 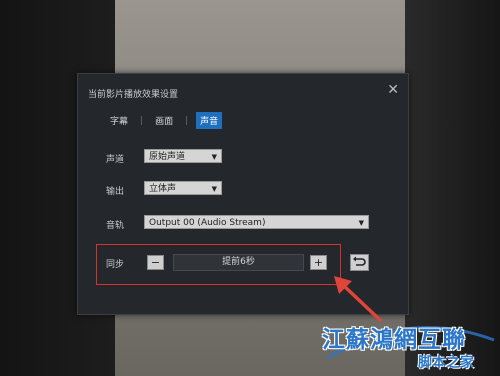 I want to click on dialog-title: 当前影片播放效果设置, so click(x=133, y=95).